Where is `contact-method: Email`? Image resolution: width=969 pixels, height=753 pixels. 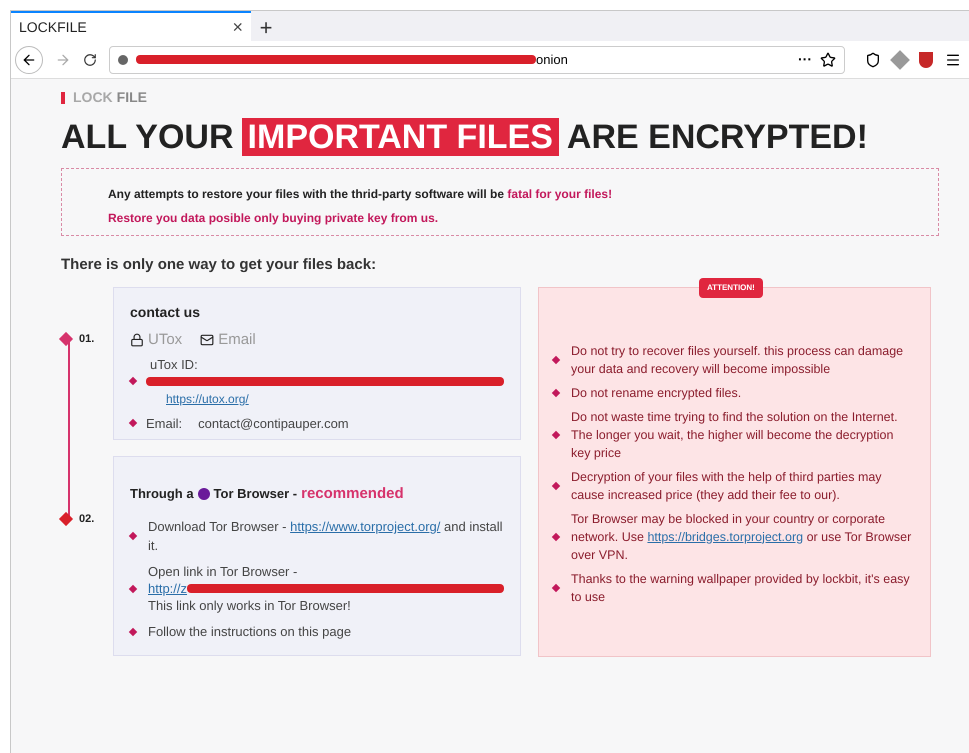 contact-method: Email is located at coordinates (228, 339).